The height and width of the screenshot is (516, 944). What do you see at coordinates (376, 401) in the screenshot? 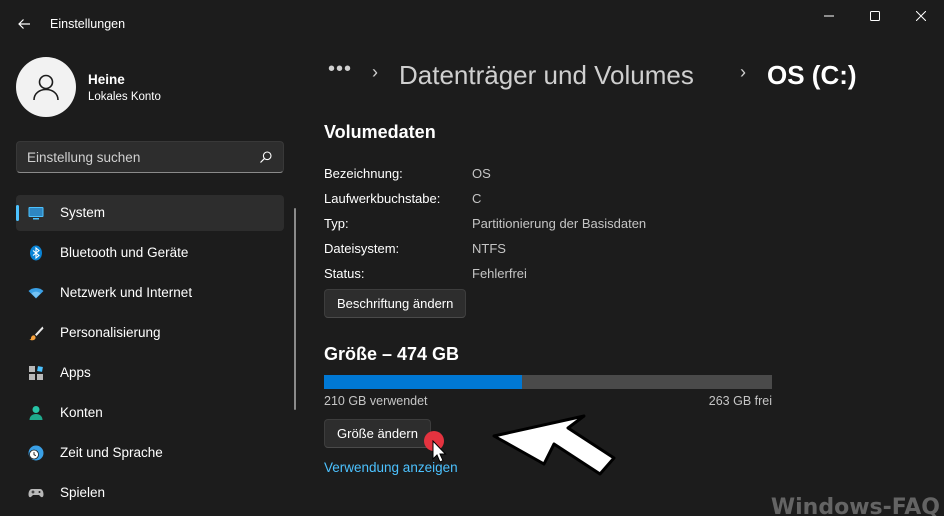
I see `used-label: 210 GB verwendet` at bounding box center [376, 401].